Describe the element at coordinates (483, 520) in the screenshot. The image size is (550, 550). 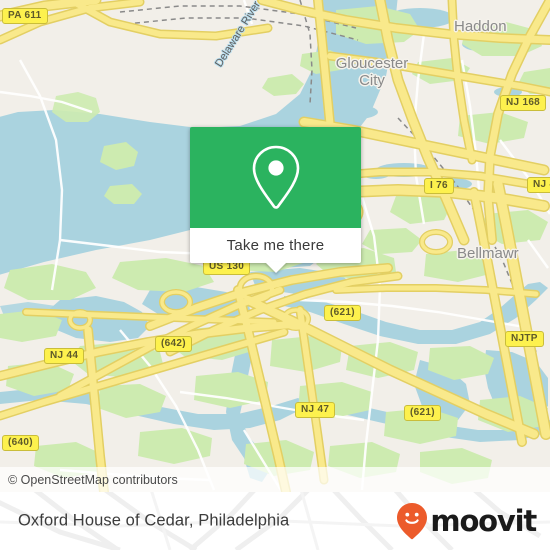
I see `moovit-wordmark: moovit` at that location.